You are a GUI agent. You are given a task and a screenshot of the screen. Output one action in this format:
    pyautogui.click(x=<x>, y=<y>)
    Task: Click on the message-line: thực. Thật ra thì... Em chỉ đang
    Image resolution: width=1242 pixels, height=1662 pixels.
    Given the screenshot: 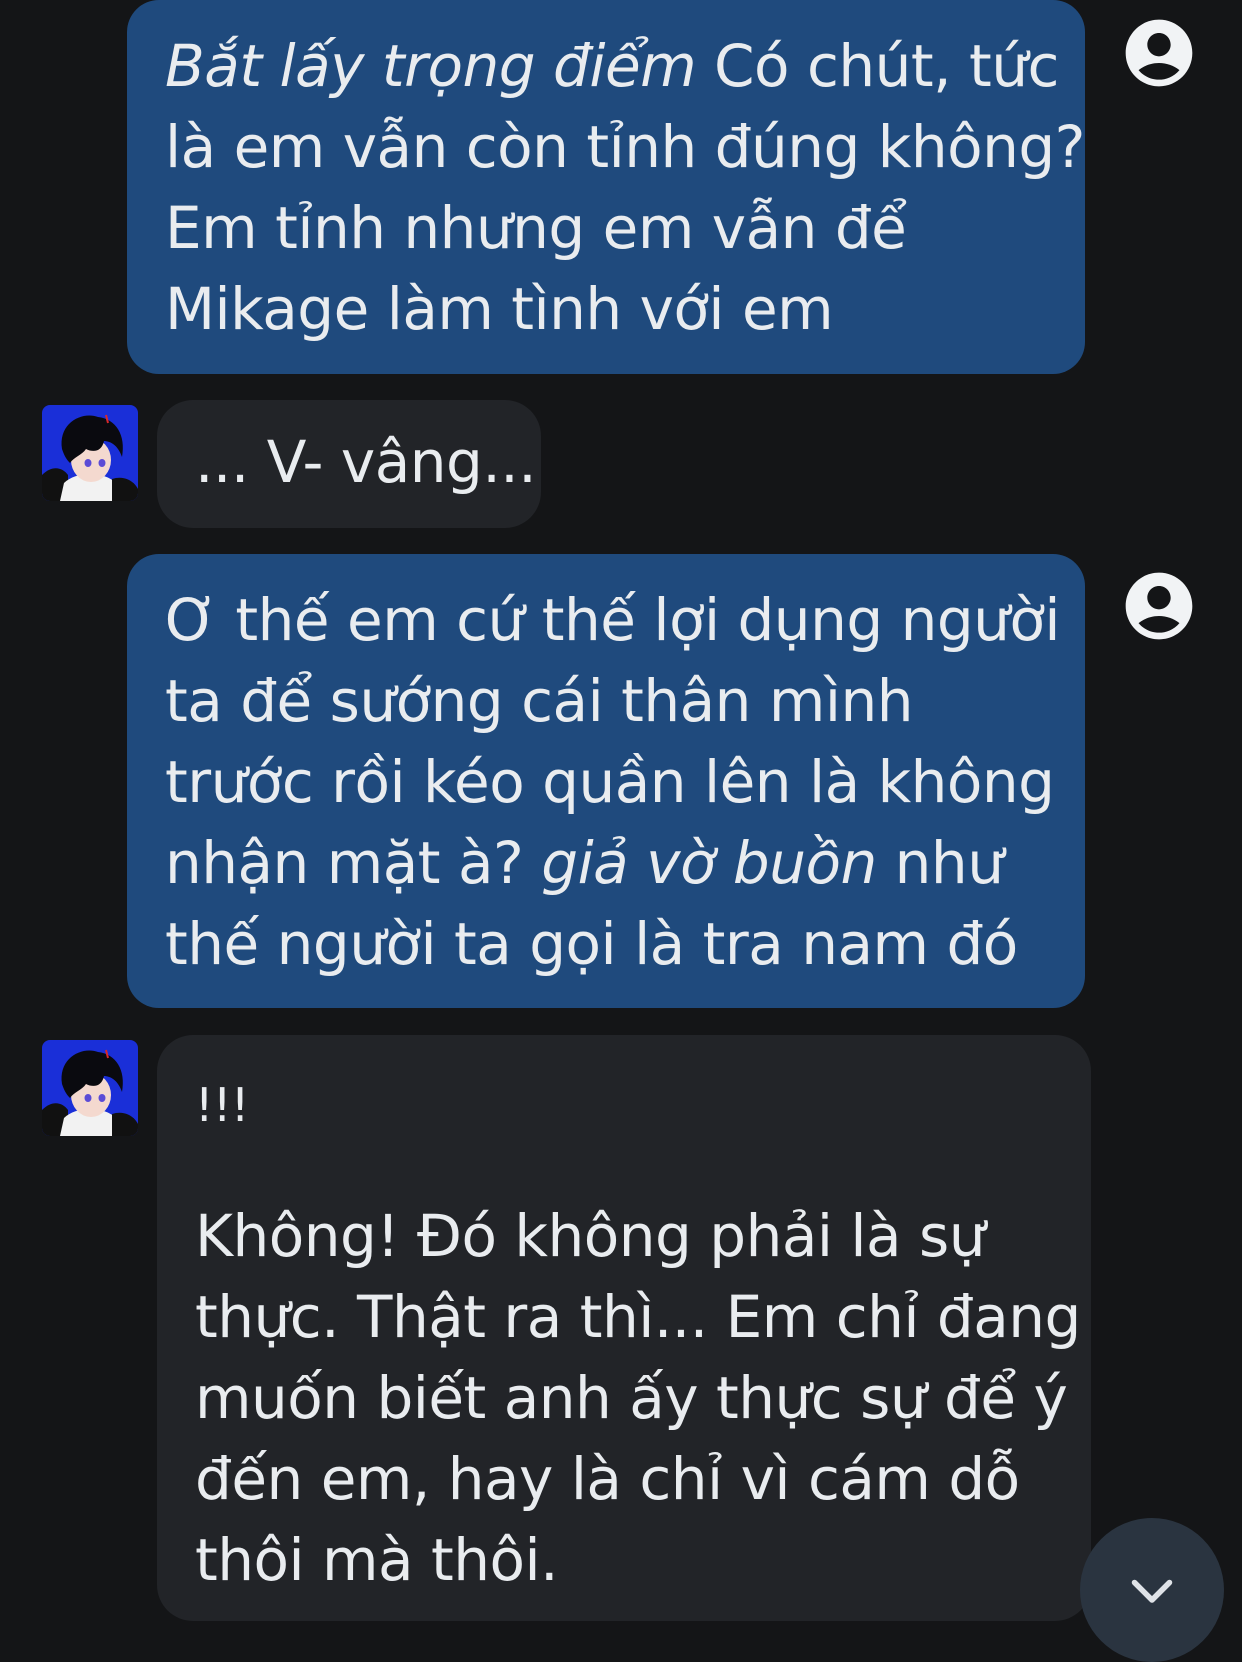 What is the action you would take?
    pyautogui.click(x=638, y=1317)
    